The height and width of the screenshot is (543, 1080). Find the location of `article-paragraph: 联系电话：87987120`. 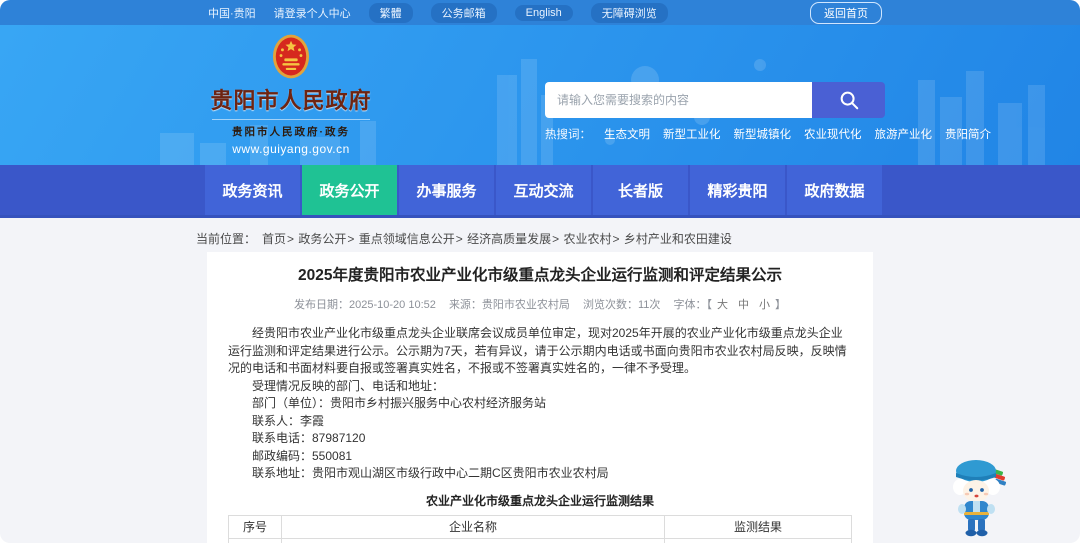

article-paragraph: 联系电话：87987120 is located at coordinates (309, 438).